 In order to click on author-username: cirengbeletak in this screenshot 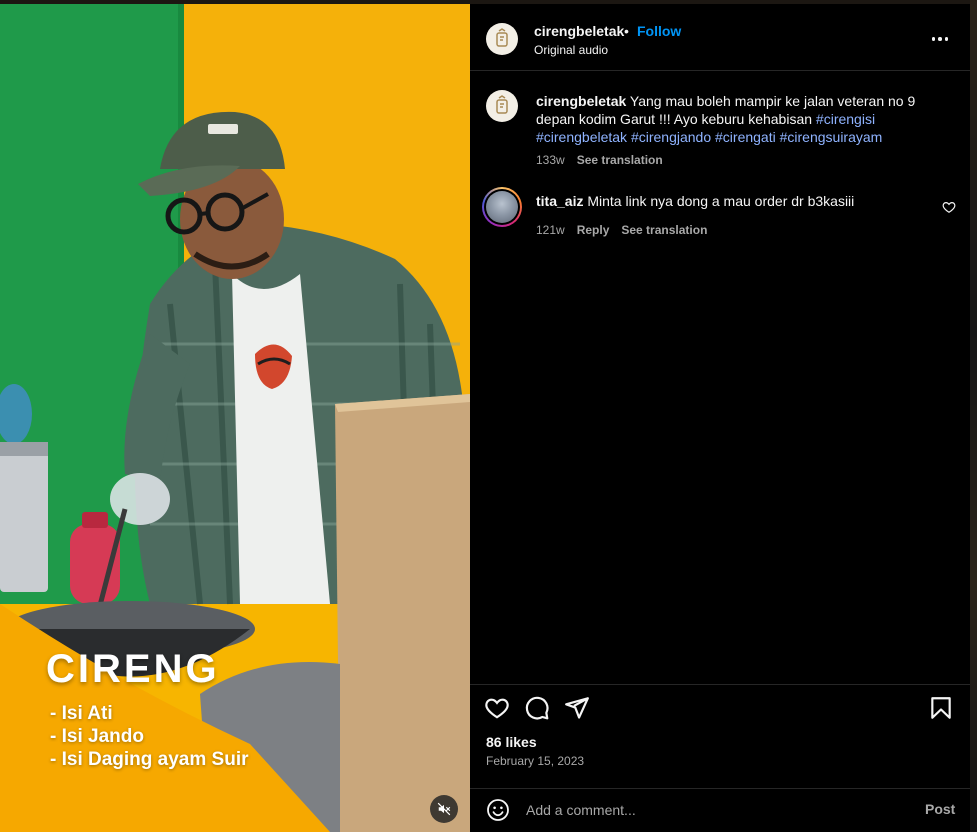, I will do `click(579, 31)`.